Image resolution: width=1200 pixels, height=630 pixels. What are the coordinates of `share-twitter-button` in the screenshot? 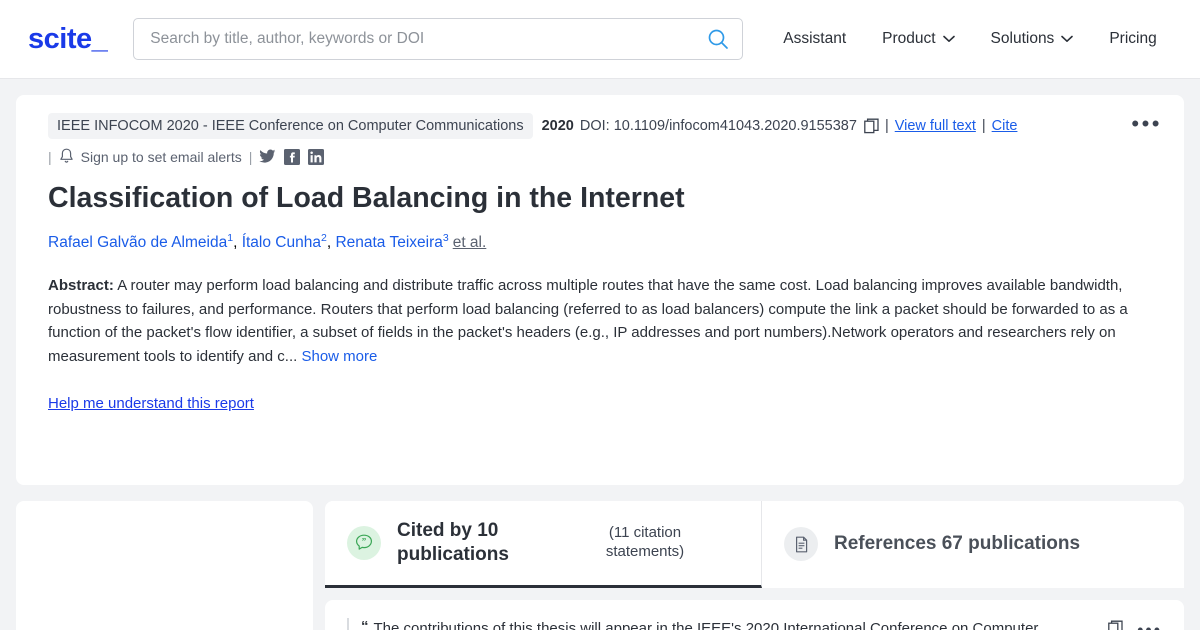 It's located at (267, 156).